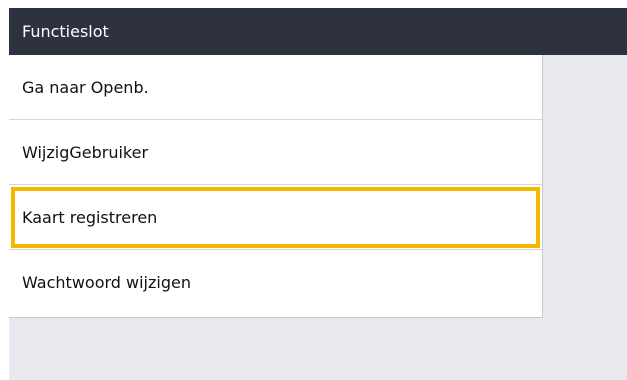 This screenshot has height=380, width=627. What do you see at coordinates (85, 152) in the screenshot?
I see `menu-item-label: WijzigGebruiker` at bounding box center [85, 152].